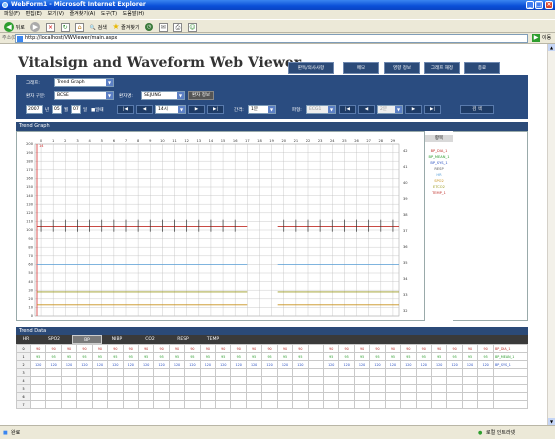  Describe the element at coordinates (34, 14) in the screenshot. I see `menu-edit: 편집(E)` at that location.